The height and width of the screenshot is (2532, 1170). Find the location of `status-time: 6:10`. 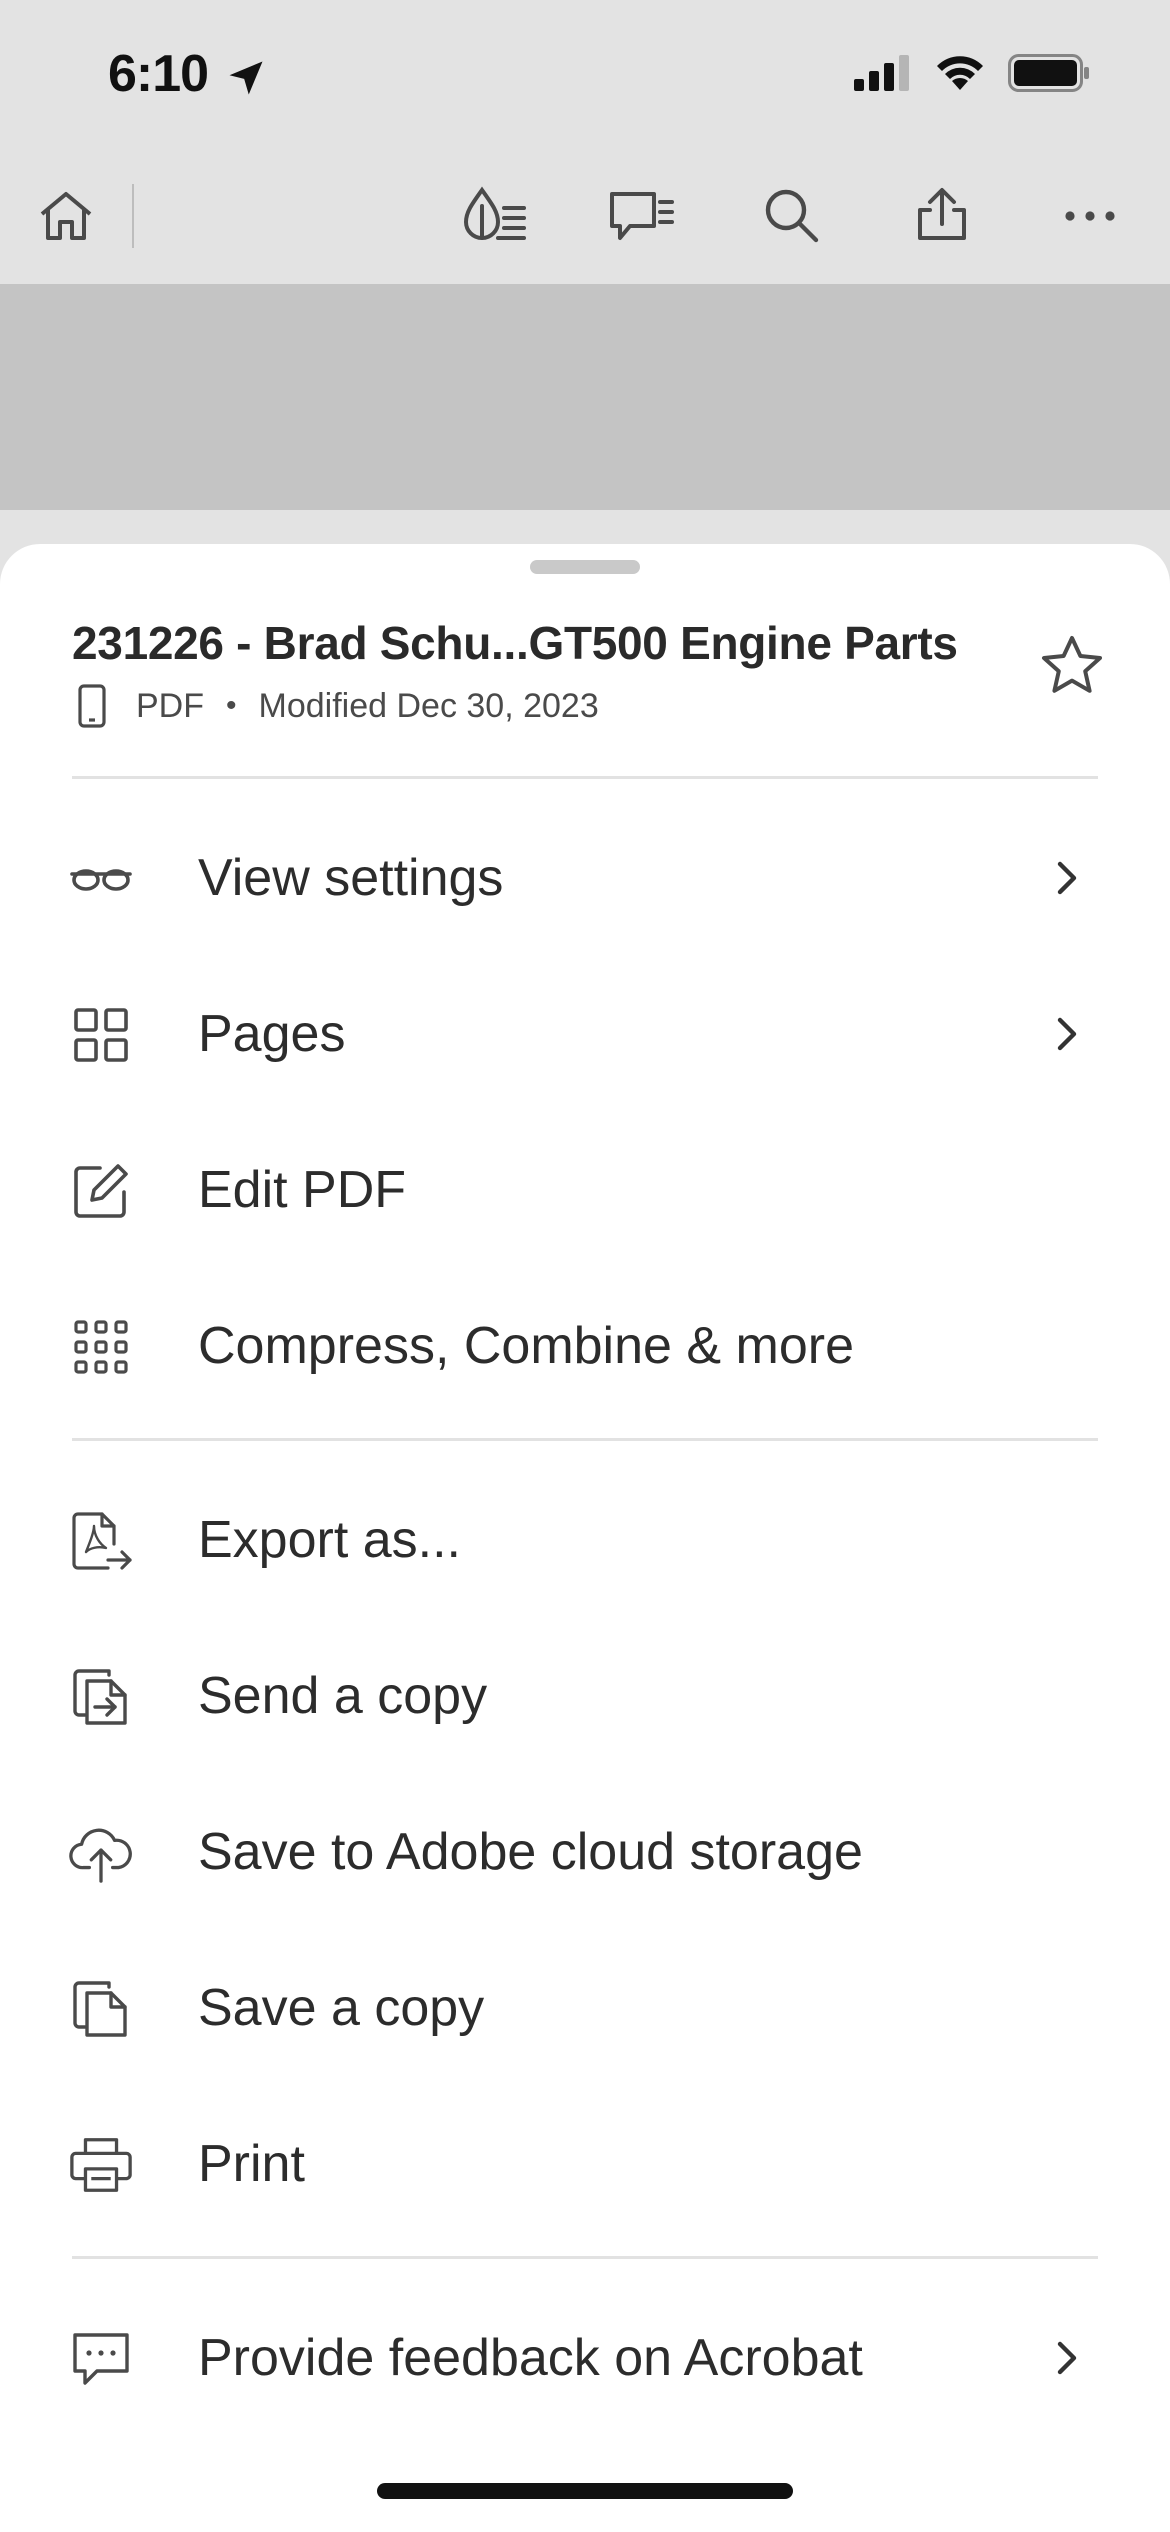

status-time: 6:10 is located at coordinates (158, 74).